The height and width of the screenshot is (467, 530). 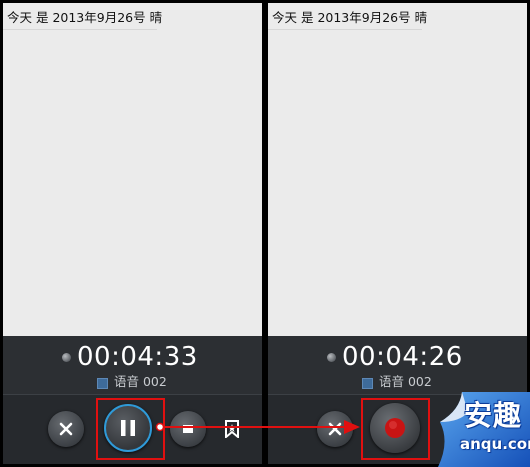 I want to click on watermark-domain: anqu.com, so click(x=495, y=444).